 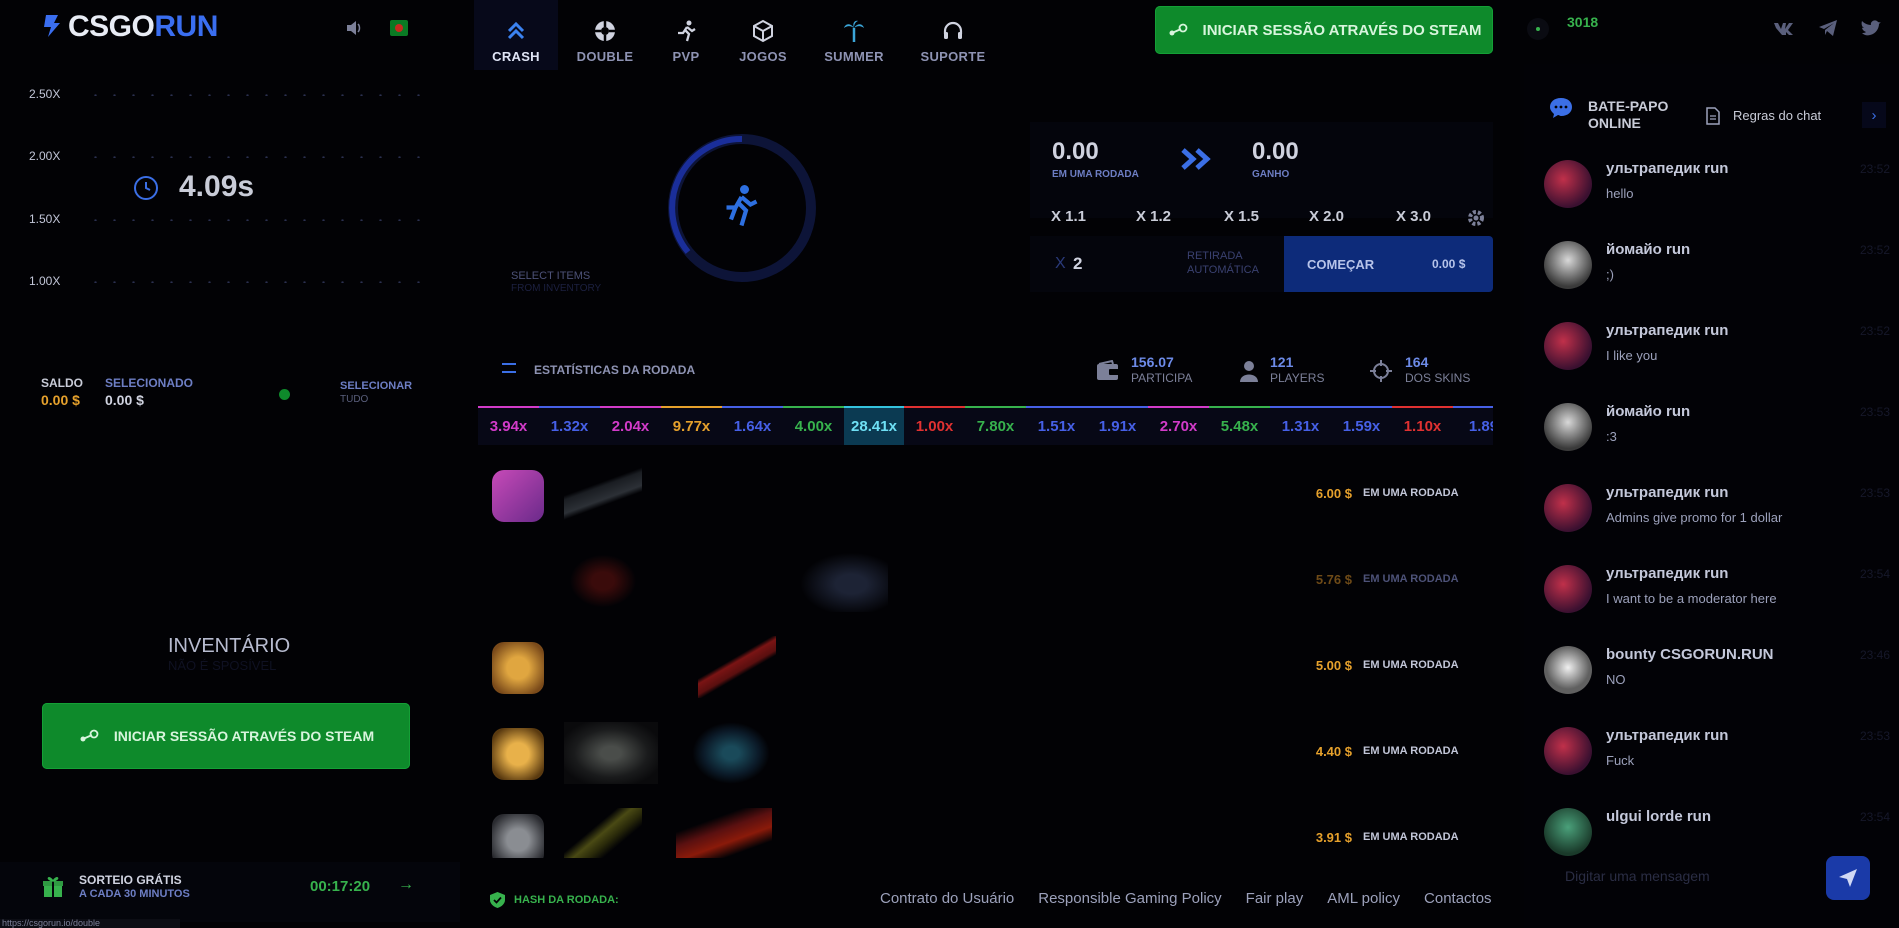 I want to click on user-icon, so click(x=1249, y=371).